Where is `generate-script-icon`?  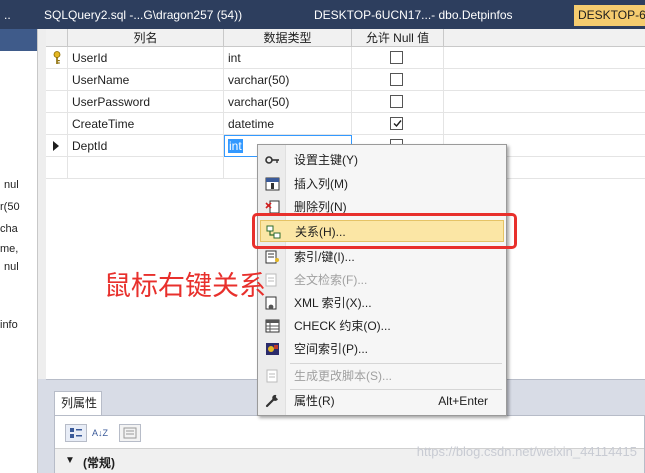 generate-script-icon is located at coordinates (272, 376).